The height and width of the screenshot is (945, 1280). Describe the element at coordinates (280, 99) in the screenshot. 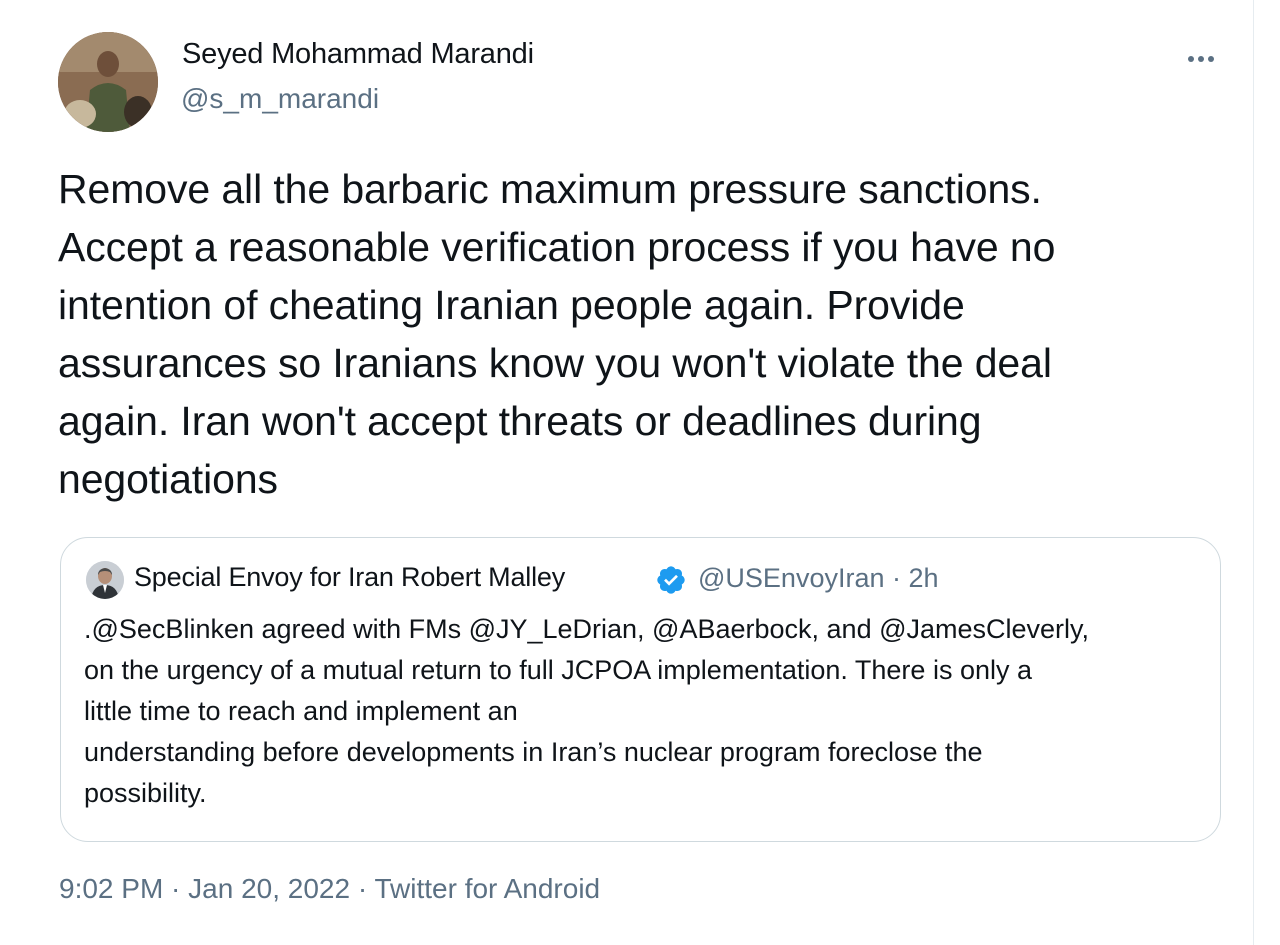

I see `author-handle: @s_m_marandi` at that location.